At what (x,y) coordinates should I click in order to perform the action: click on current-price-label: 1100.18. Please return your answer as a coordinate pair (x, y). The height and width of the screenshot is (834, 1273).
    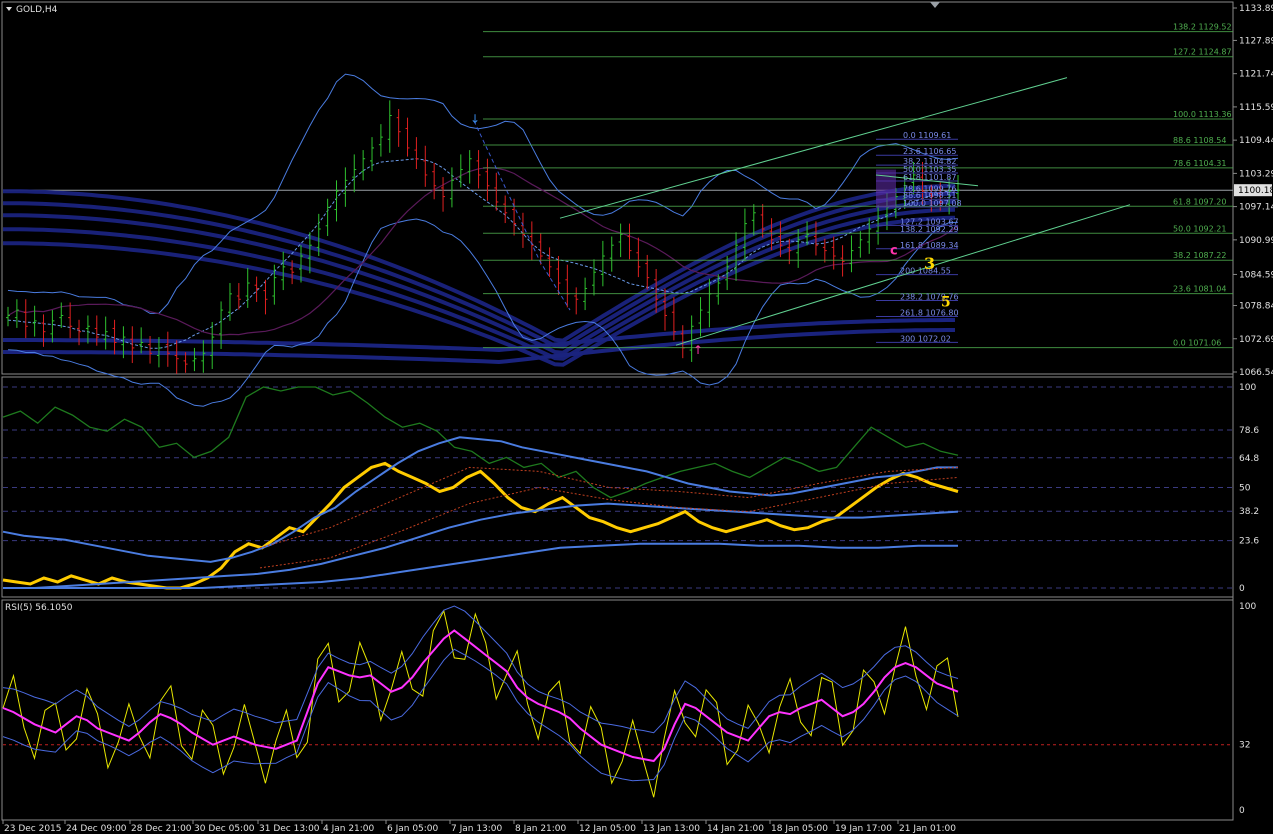
    Looking at the image, I should click on (1255, 191).